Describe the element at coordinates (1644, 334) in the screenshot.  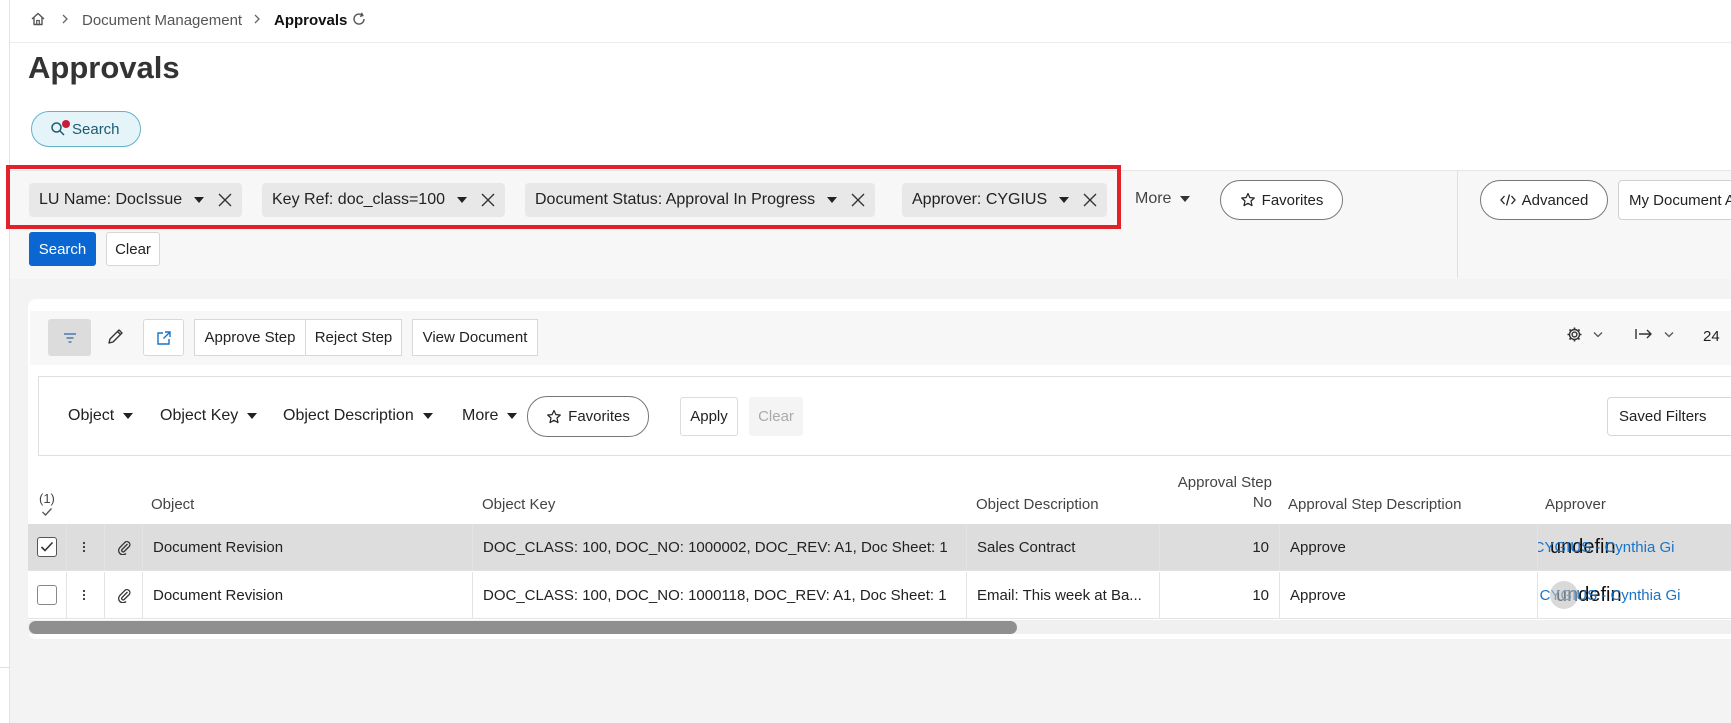
I see `arrow-right-to-line-icon` at that location.